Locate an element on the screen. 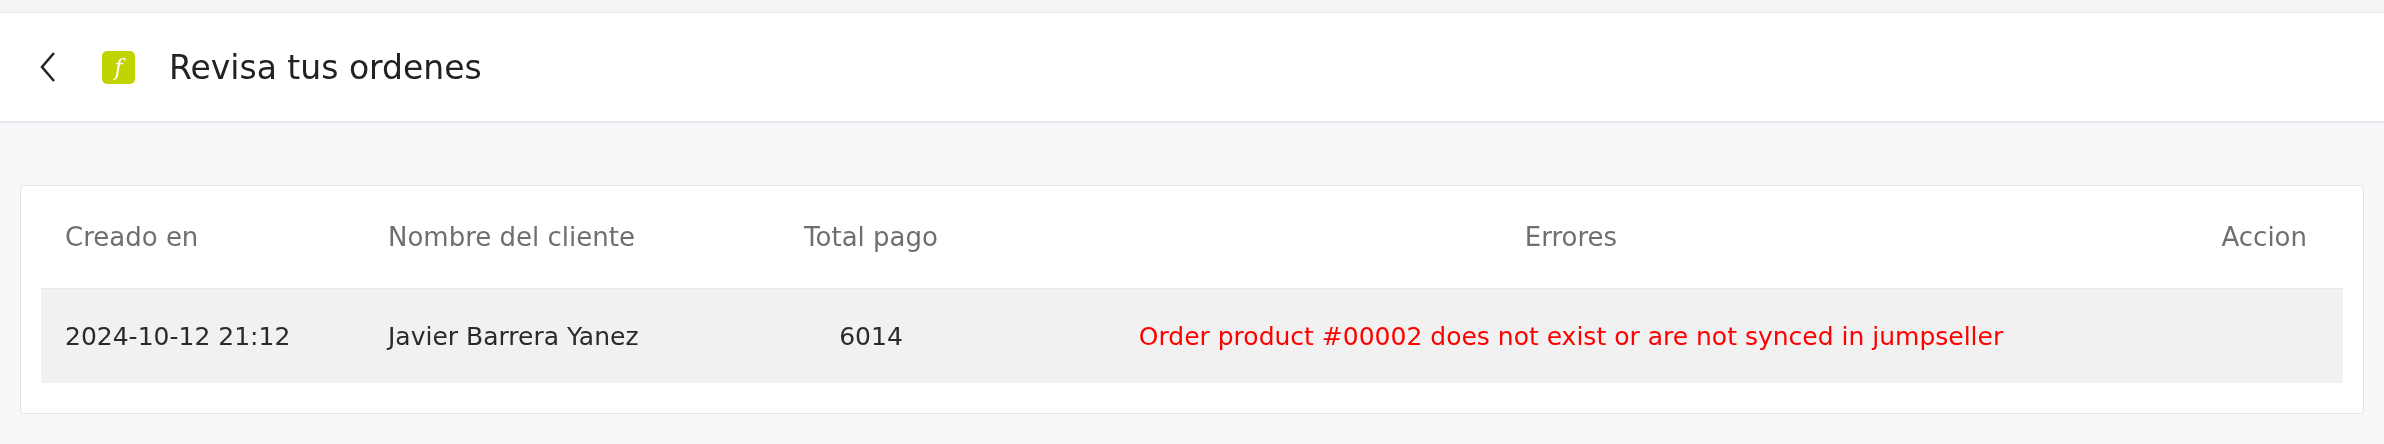 This screenshot has width=2384, height=444. logo-icon: f is located at coordinates (118, 67).